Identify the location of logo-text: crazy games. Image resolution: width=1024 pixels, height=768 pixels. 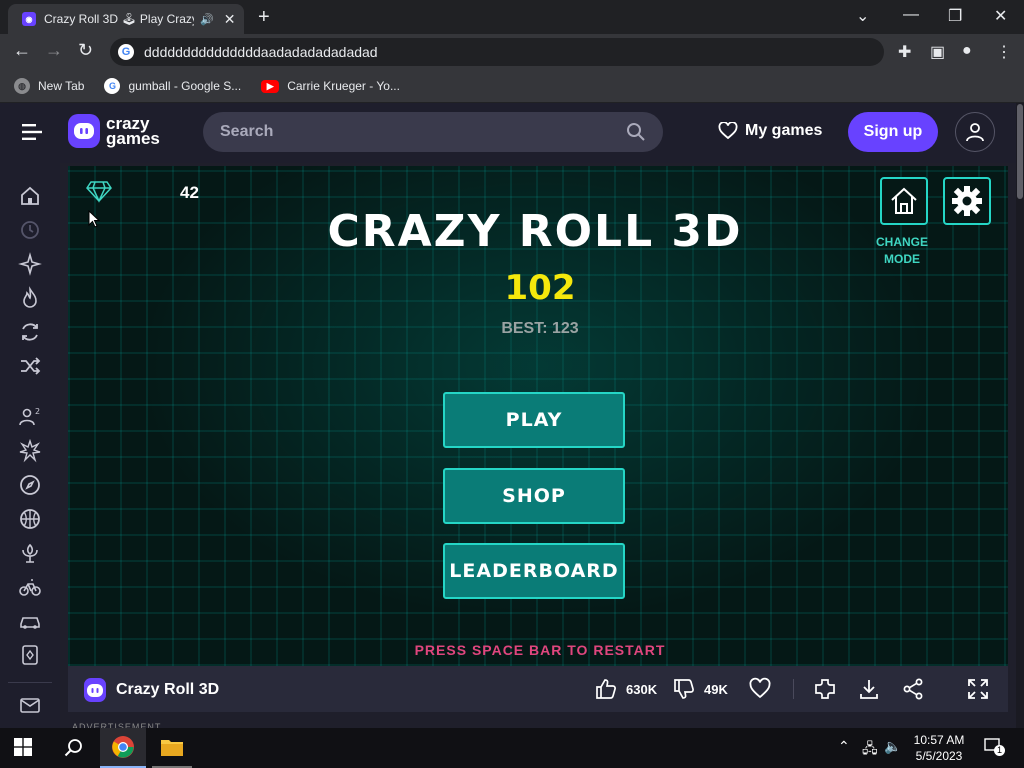
(133, 131).